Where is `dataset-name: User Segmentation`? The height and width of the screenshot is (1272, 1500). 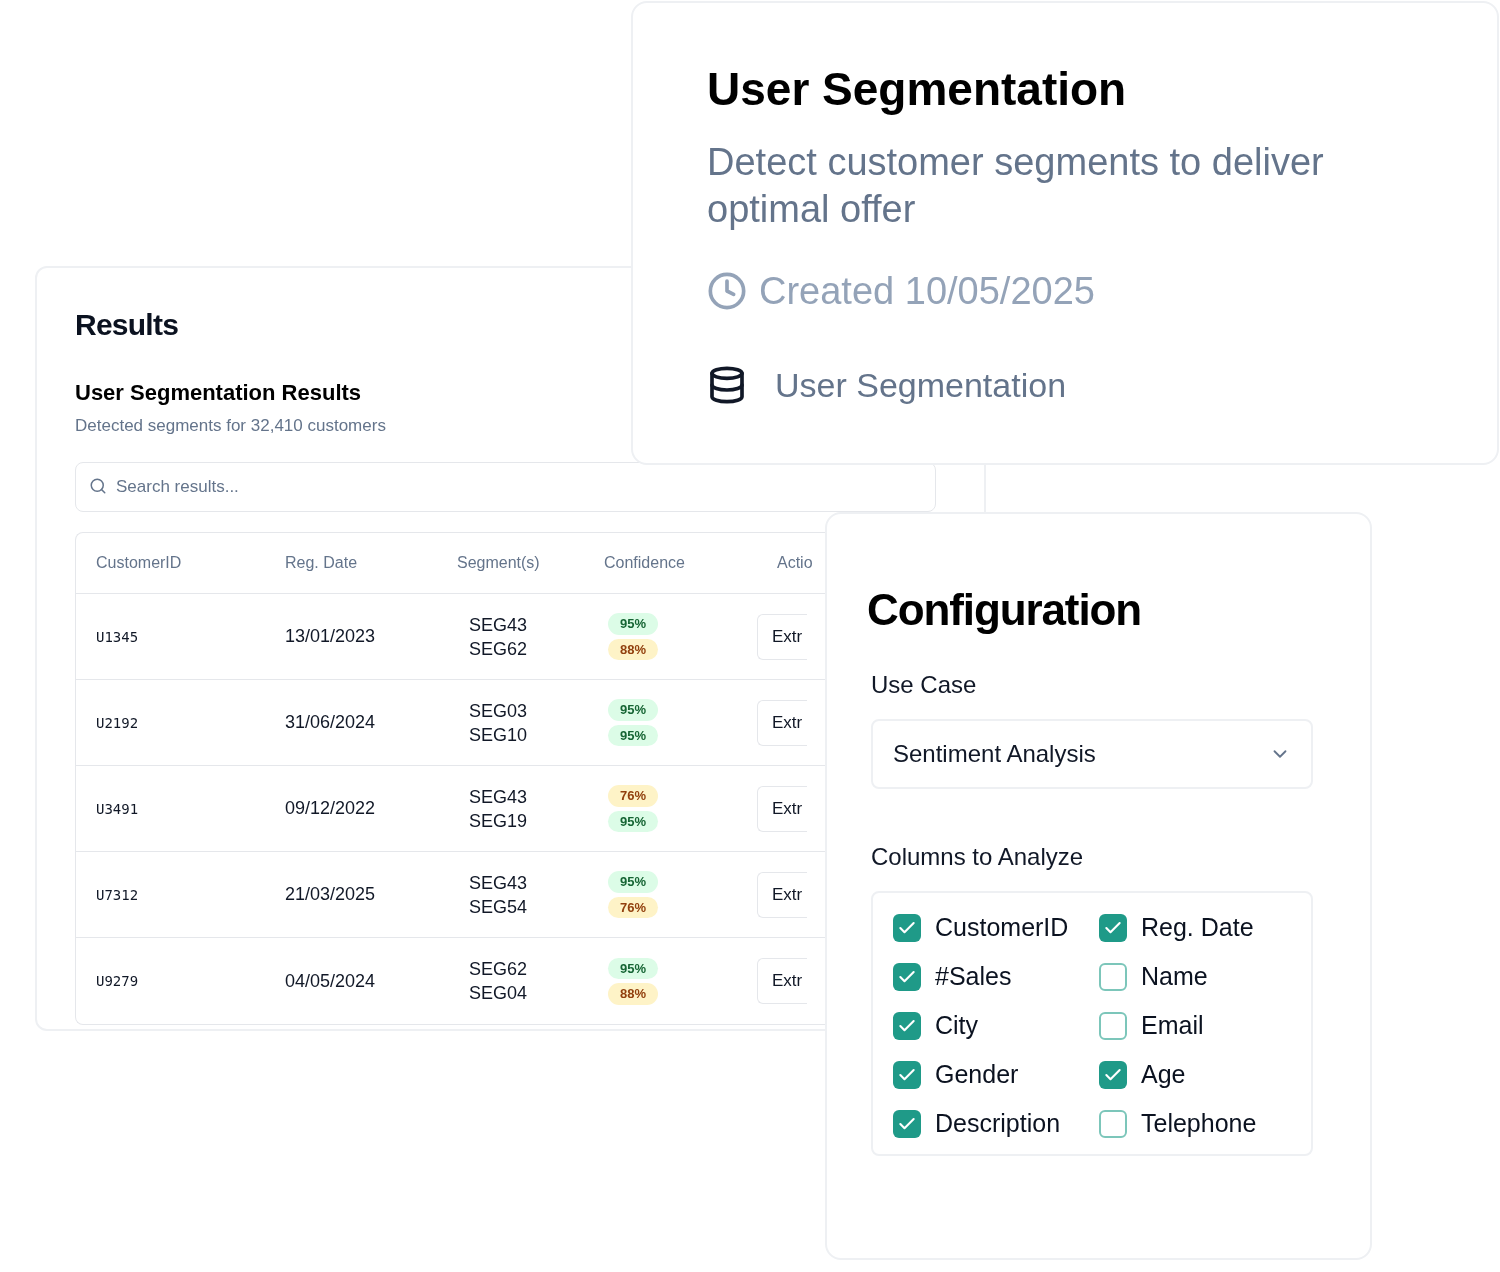 dataset-name: User Segmentation is located at coordinates (921, 385).